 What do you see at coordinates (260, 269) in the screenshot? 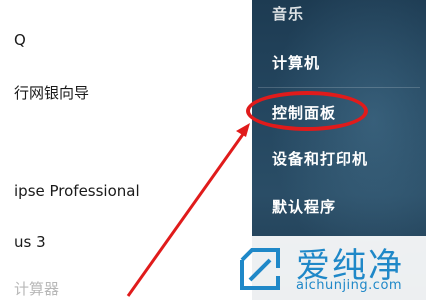
I see `logo-mark-icon` at bounding box center [260, 269].